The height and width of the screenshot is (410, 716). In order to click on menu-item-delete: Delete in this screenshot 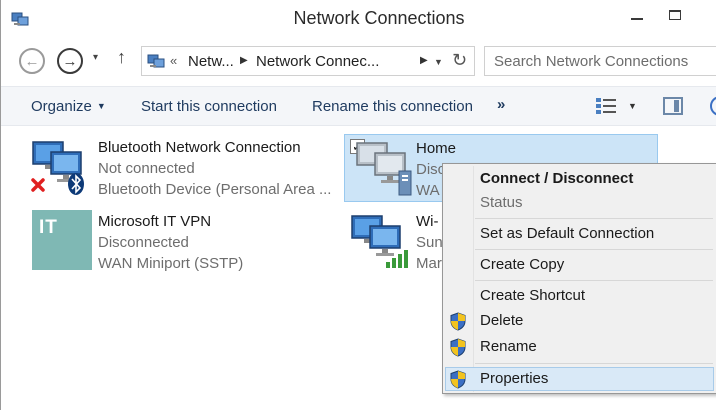, I will do `click(579, 321)`.